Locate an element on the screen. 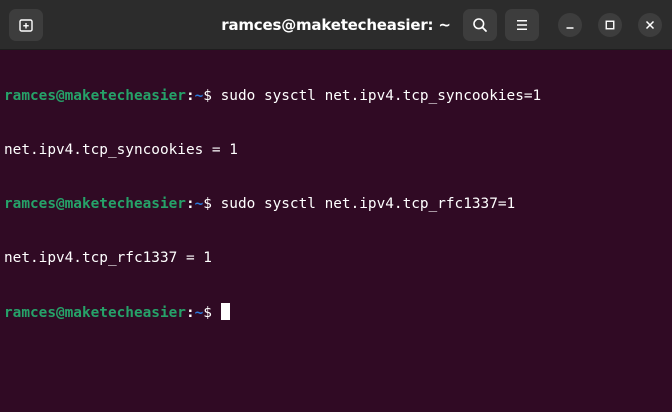 This screenshot has height=412, width=672. window-title: ramces@maketecheasier: ~ is located at coordinates (336, 25).